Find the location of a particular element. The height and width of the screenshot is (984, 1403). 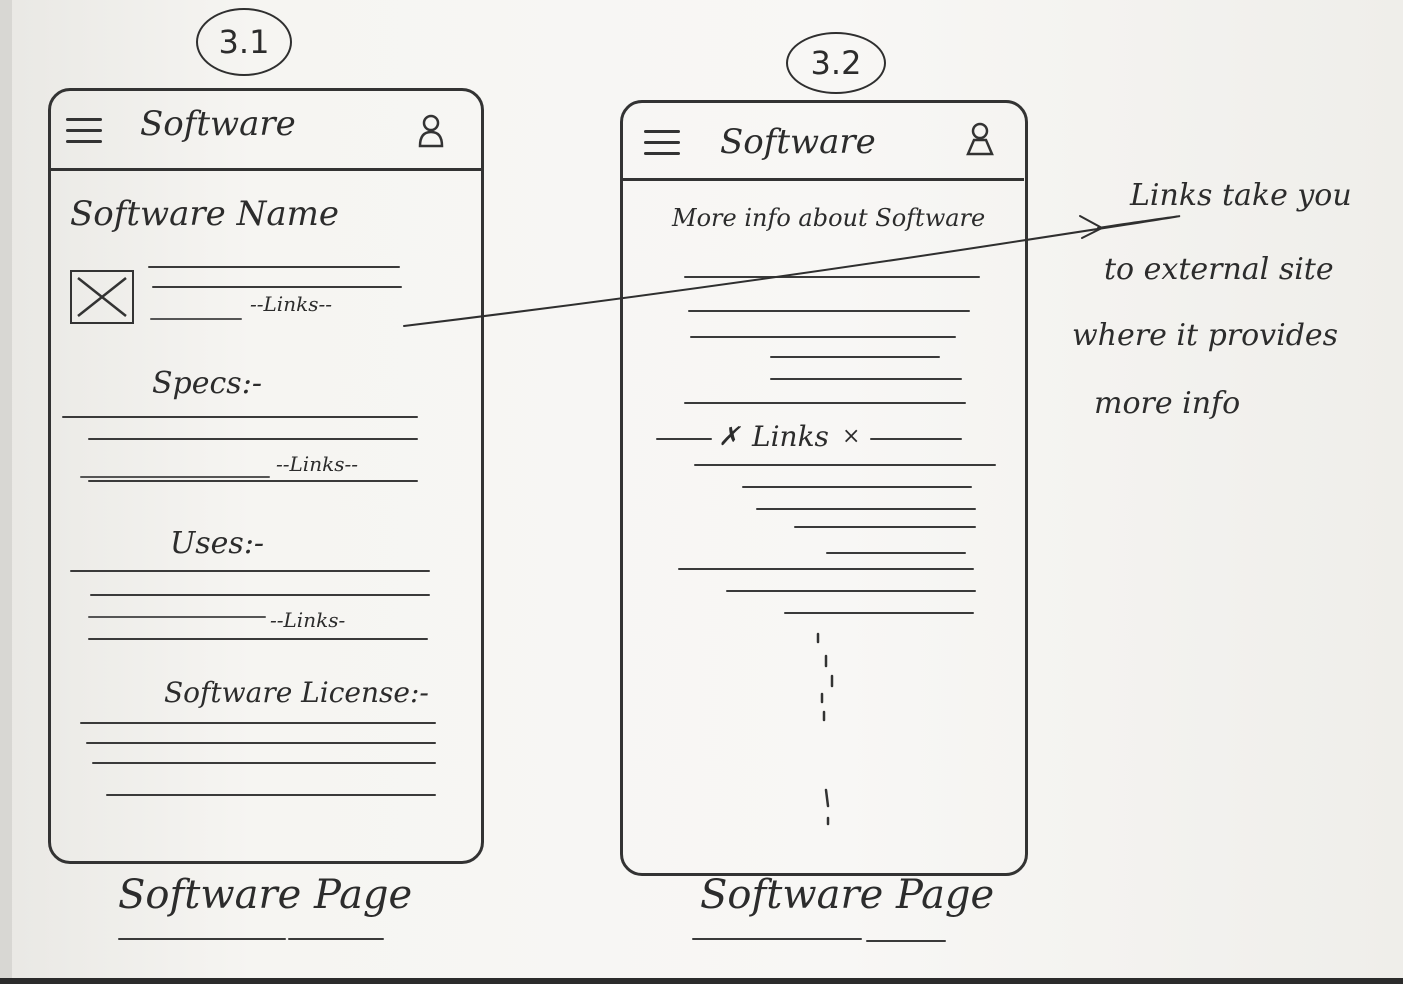

annotation-line-1: Links take you is located at coordinates (1241, 195).